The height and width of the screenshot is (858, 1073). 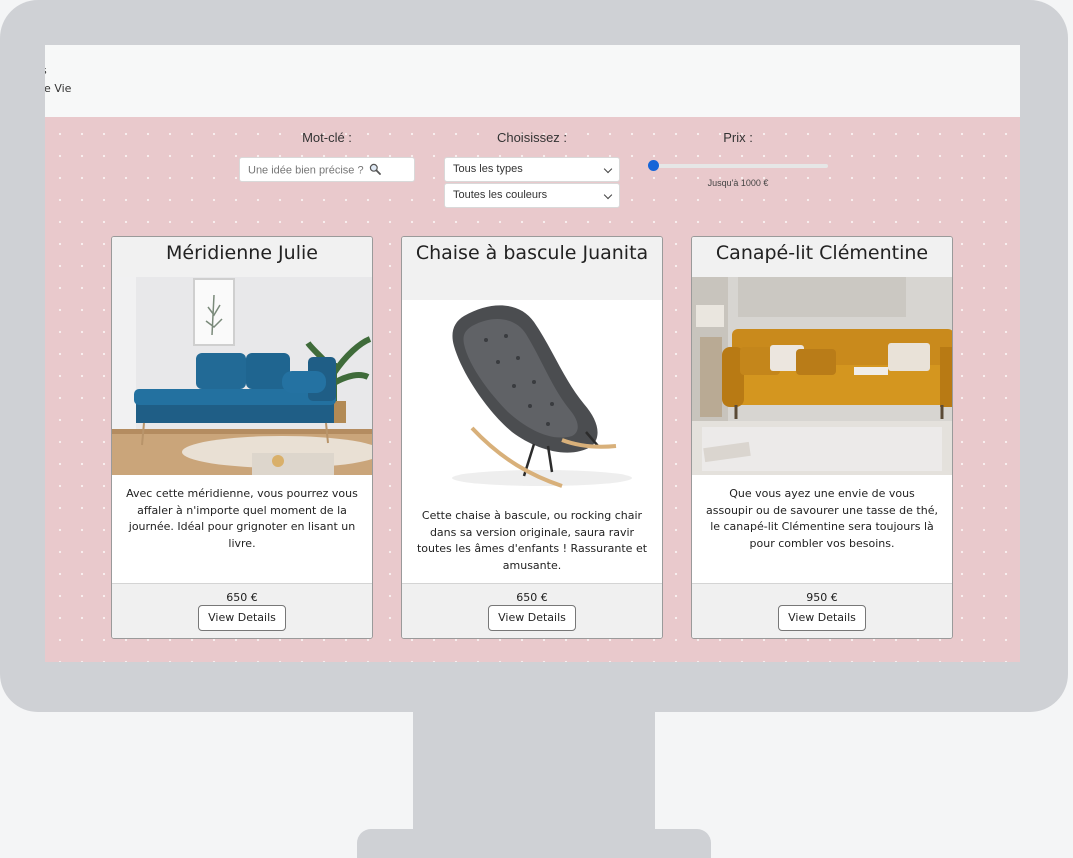 I want to click on product-image-daybed, so click(x=242, y=376).